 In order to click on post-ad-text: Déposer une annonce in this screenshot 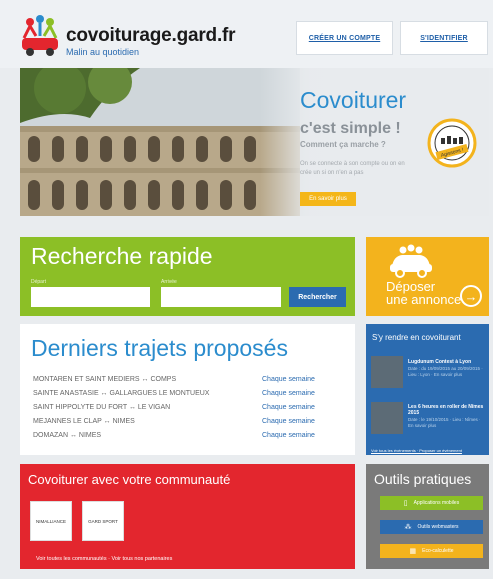, I will do `click(423, 293)`.